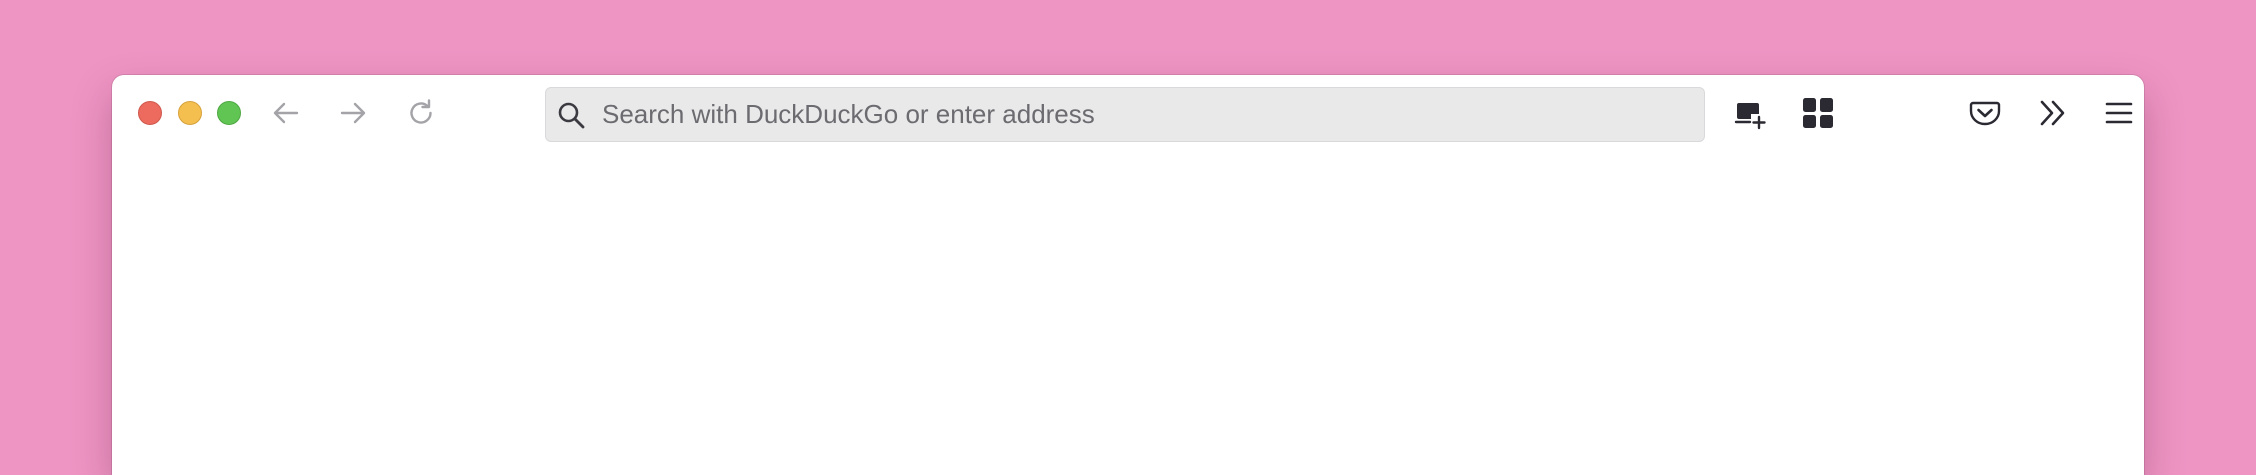  I want to click on hamburger-icon, so click(2119, 113).